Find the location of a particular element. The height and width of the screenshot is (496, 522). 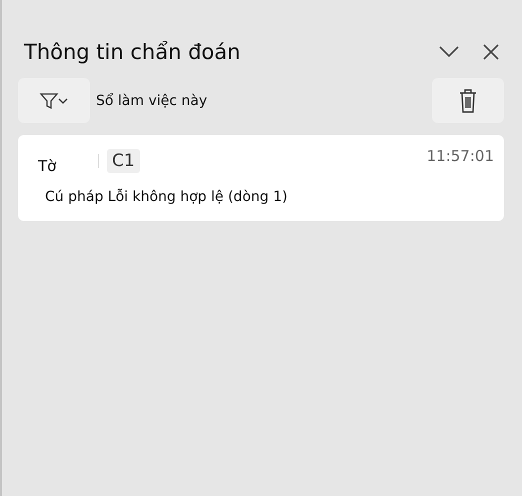

panel-title: Thông tin chẩn đoán is located at coordinates (131, 52).